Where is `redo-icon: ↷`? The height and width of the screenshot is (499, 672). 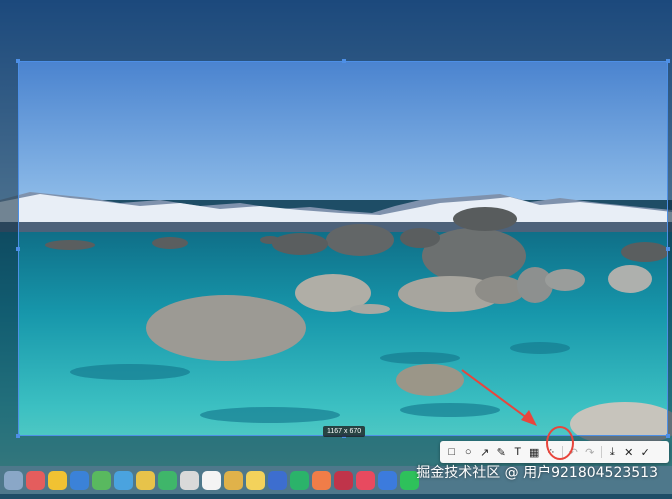 redo-icon: ↷ is located at coordinates (590, 452).